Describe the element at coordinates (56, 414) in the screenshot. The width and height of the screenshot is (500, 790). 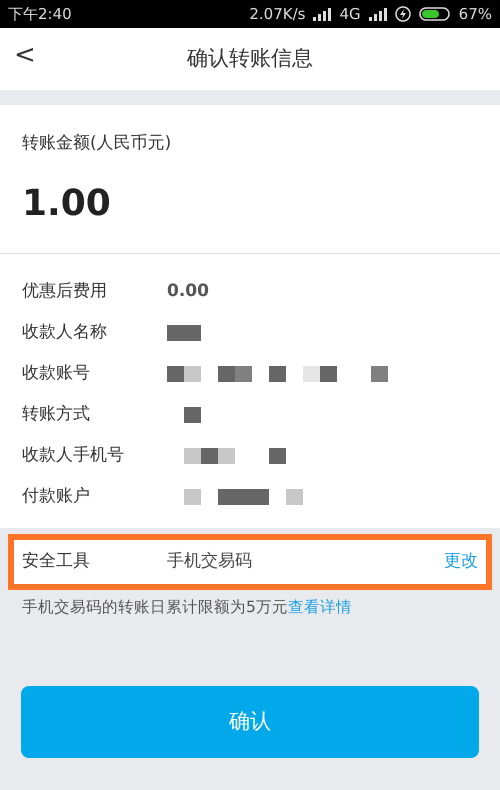
I see `detail-label: 转账方式` at that location.